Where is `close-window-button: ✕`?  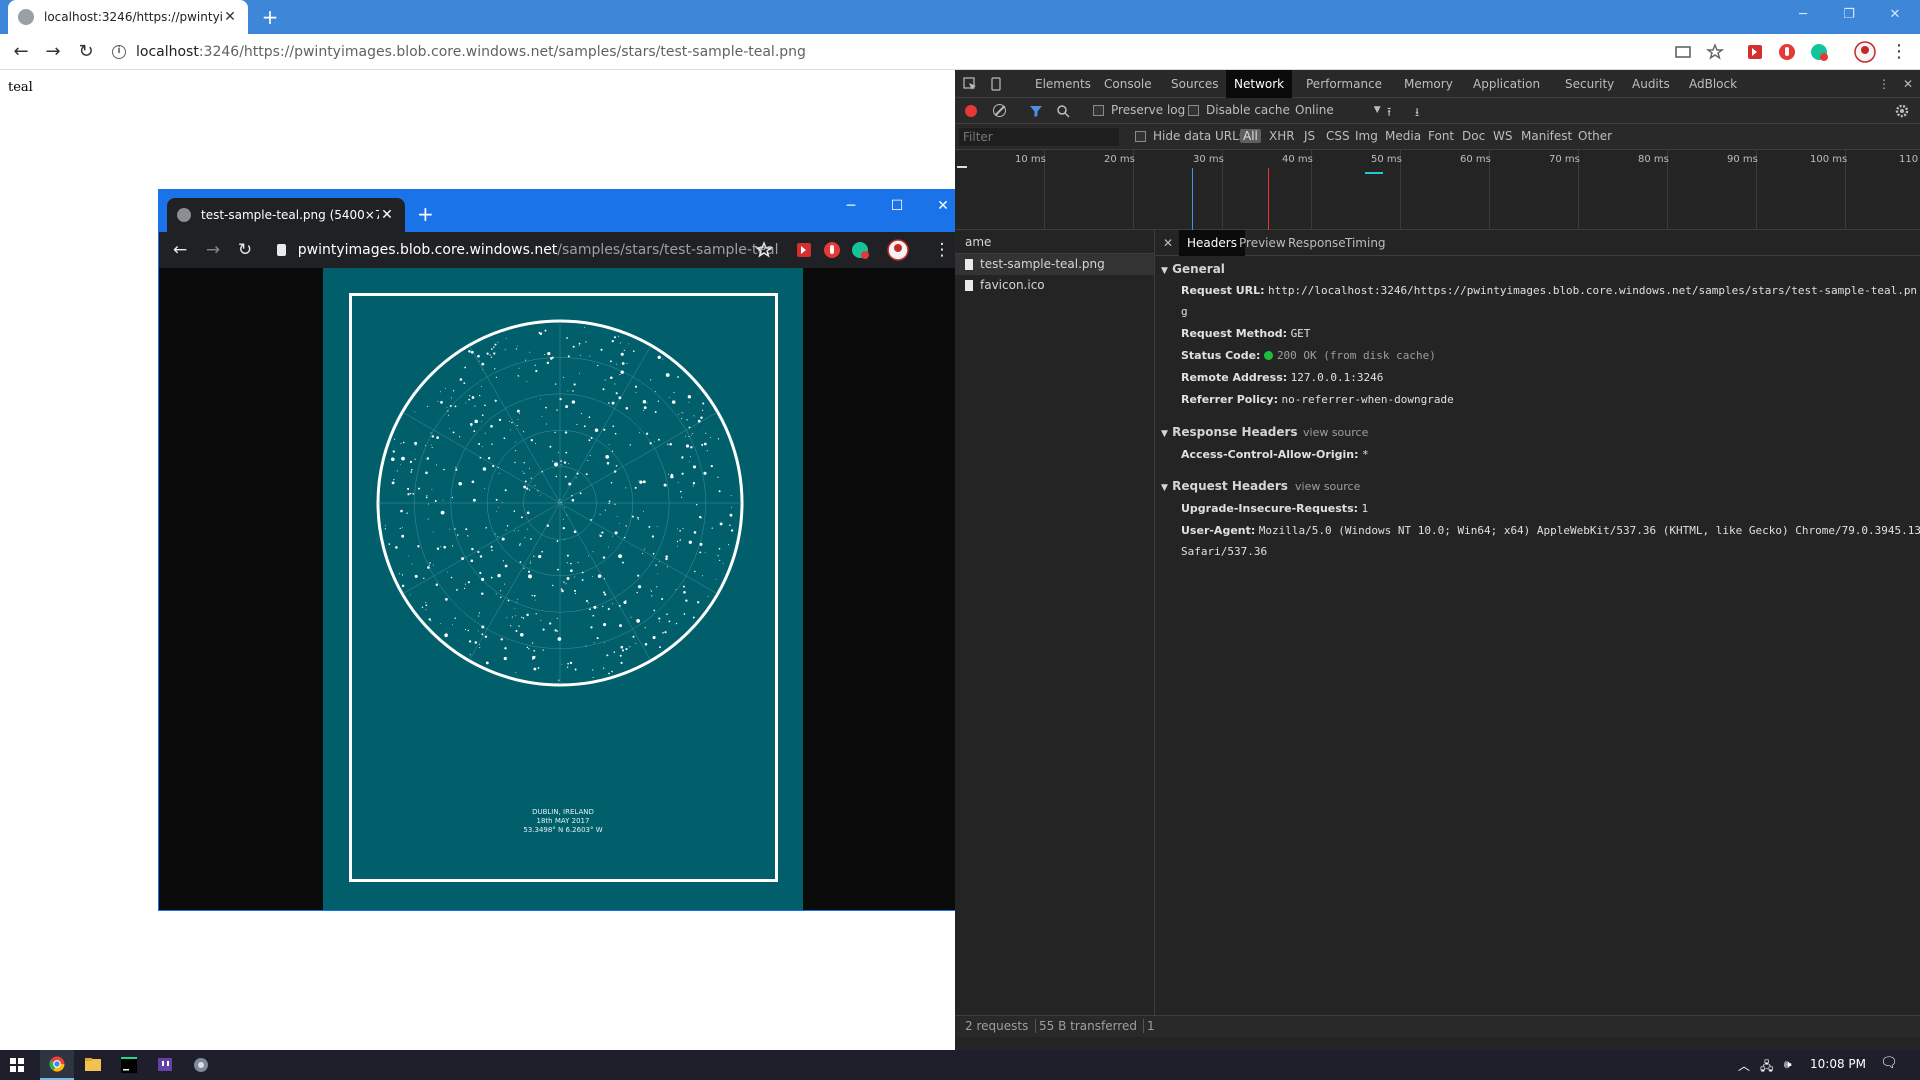 close-window-button: ✕ is located at coordinates (1895, 15).